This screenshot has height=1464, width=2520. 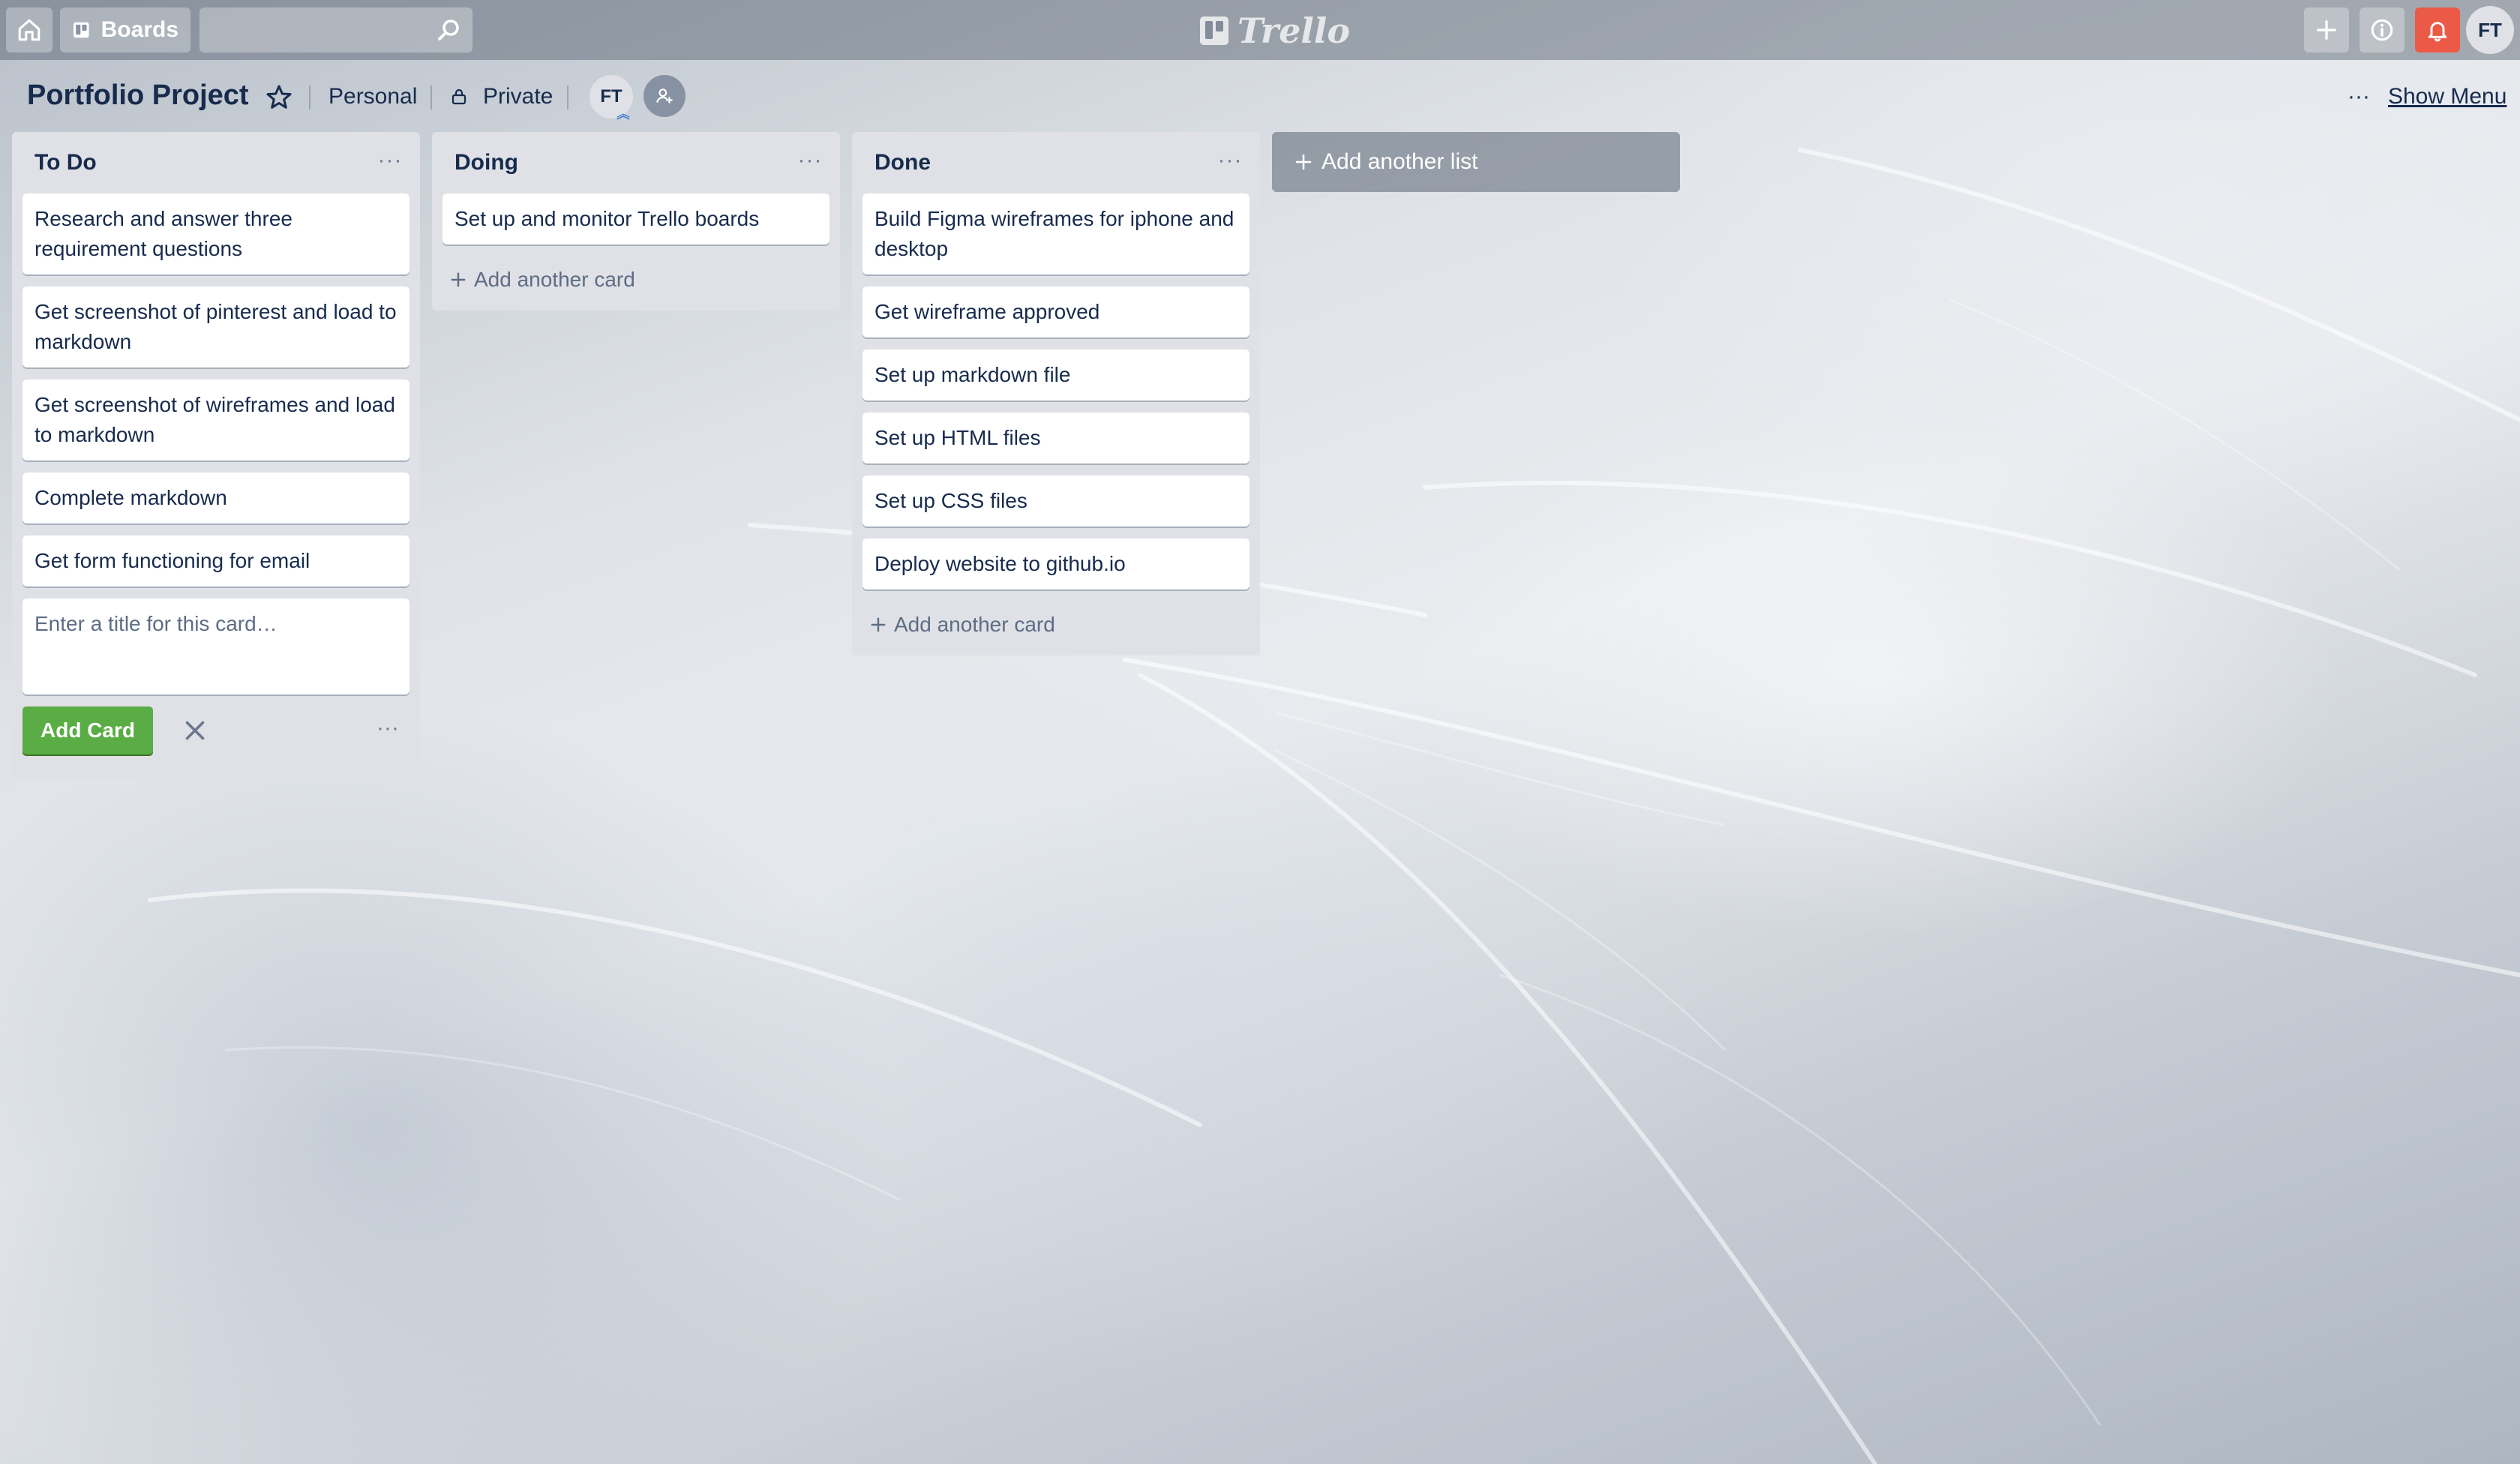 I want to click on info-icon, so click(x=2382, y=30).